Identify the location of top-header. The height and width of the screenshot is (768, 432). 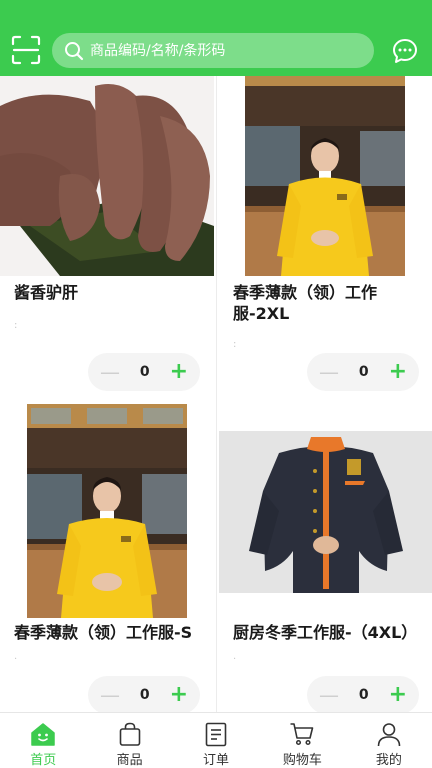
(216, 38).